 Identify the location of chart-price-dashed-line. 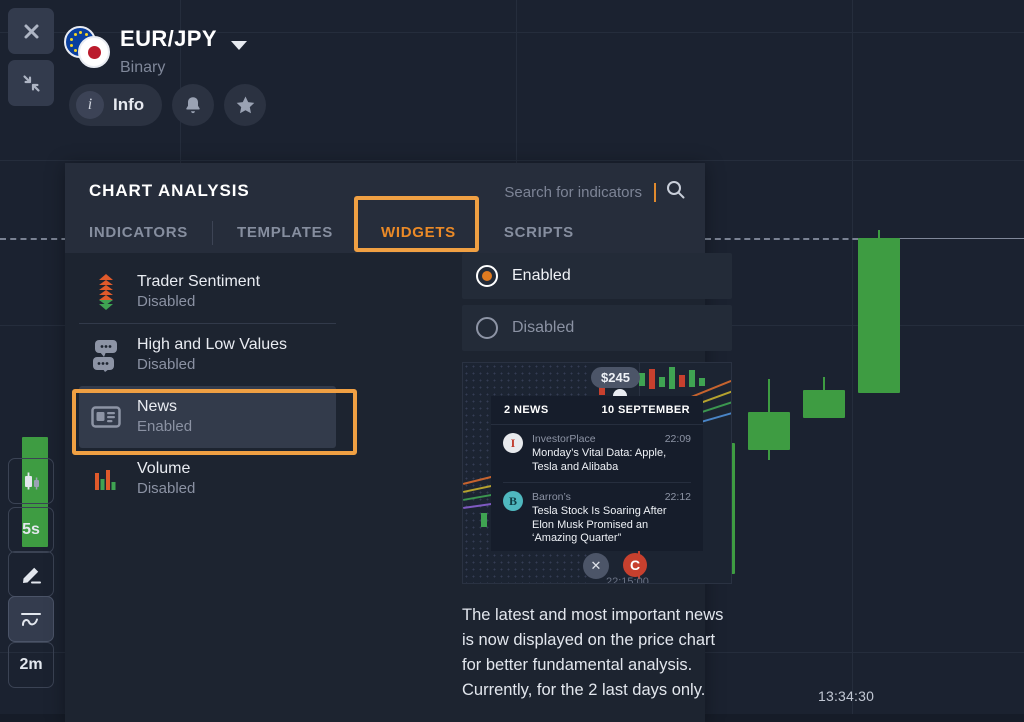
(791, 239).